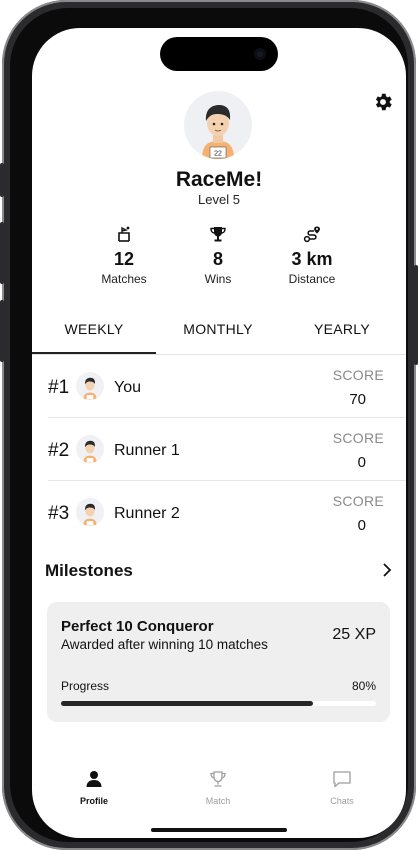 Image resolution: width=418 pixels, height=850 pixels. What do you see at coordinates (124, 279) in the screenshot?
I see `stat-matches-label: Matches` at bounding box center [124, 279].